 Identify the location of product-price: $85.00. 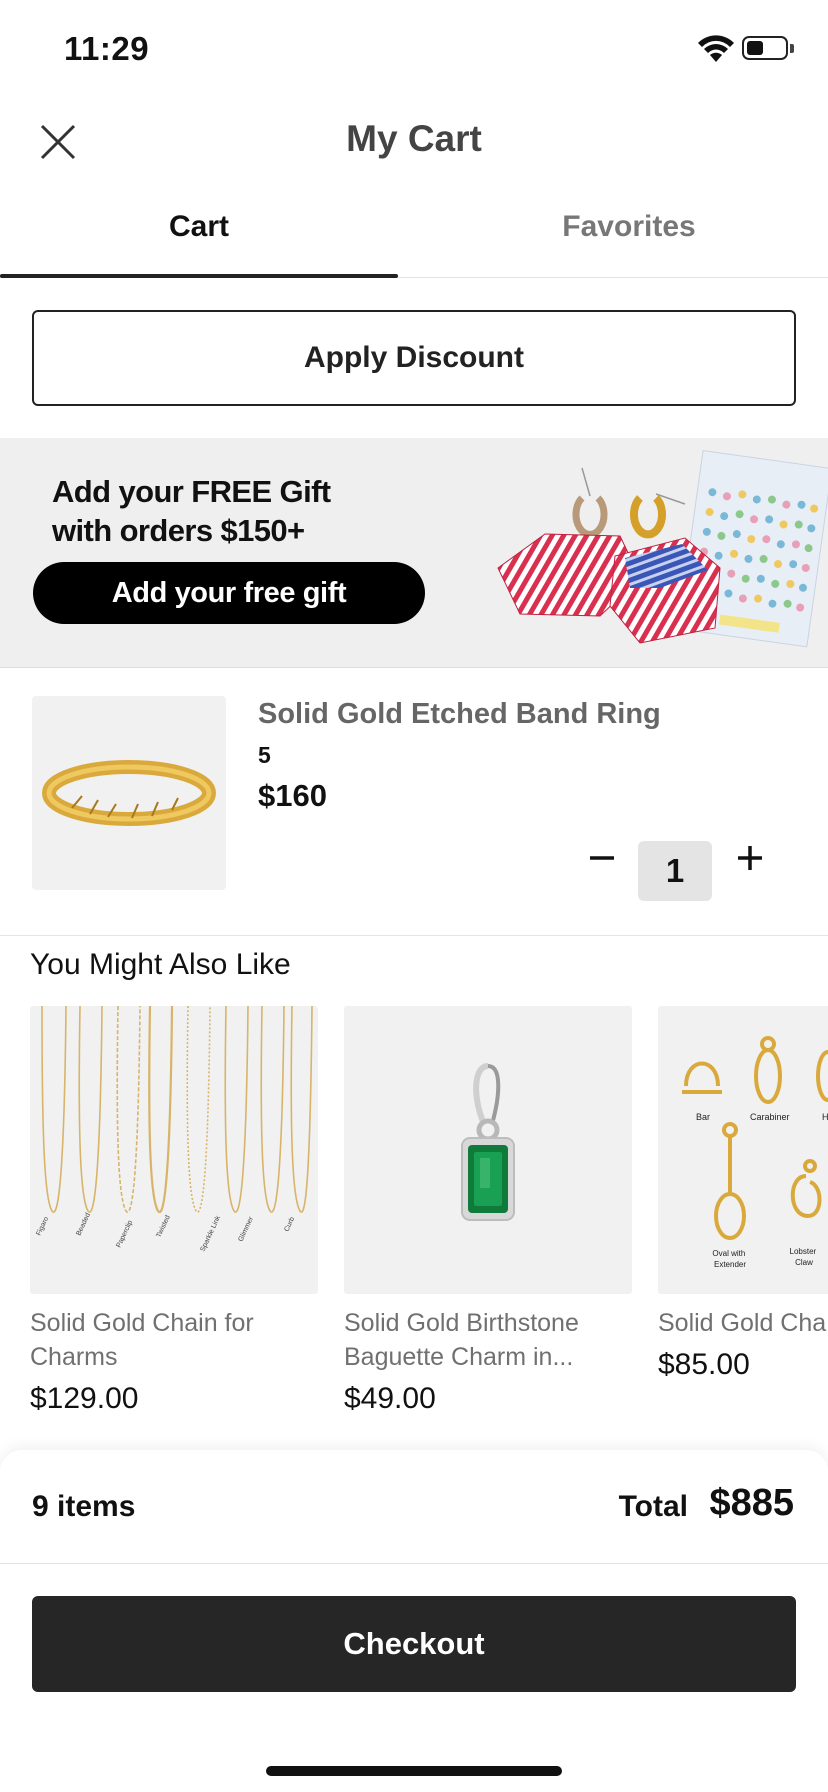
(704, 1364).